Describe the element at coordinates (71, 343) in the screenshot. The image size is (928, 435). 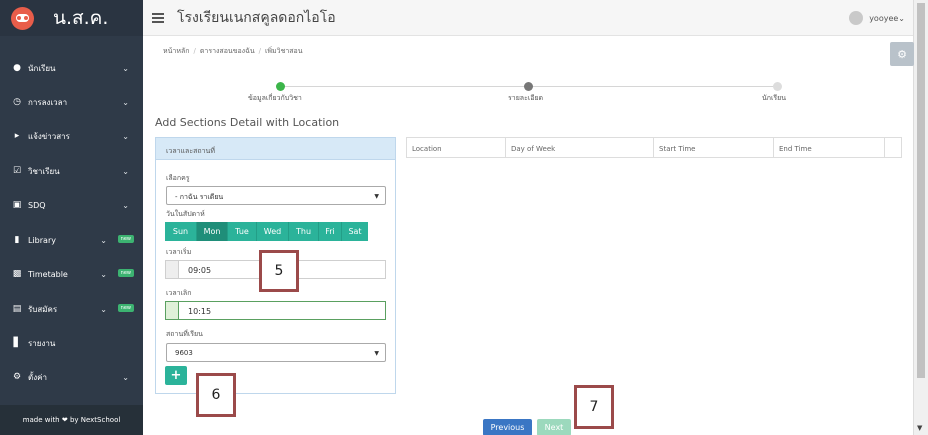
I see `sidebar-item-reports: ▋ รายงาน` at that location.